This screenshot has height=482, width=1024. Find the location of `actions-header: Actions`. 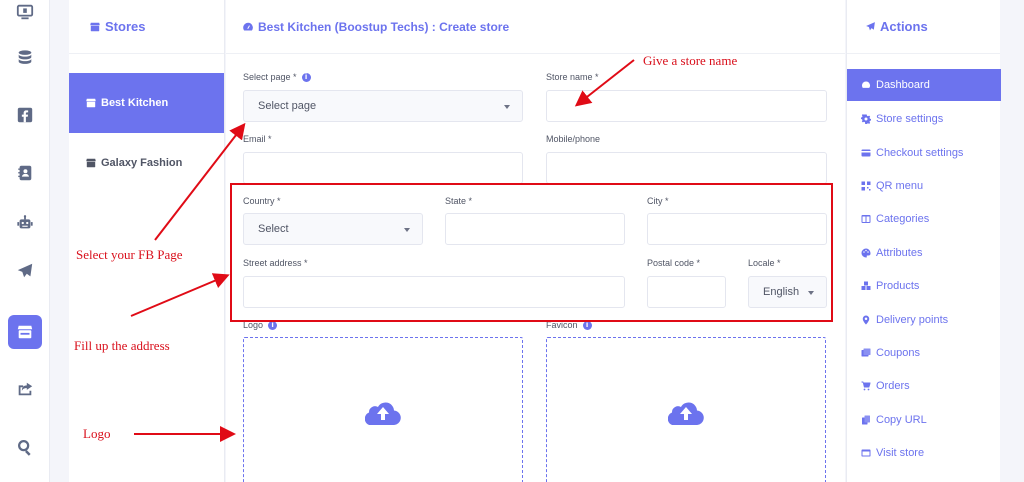

actions-header: Actions is located at coordinates (923, 27).